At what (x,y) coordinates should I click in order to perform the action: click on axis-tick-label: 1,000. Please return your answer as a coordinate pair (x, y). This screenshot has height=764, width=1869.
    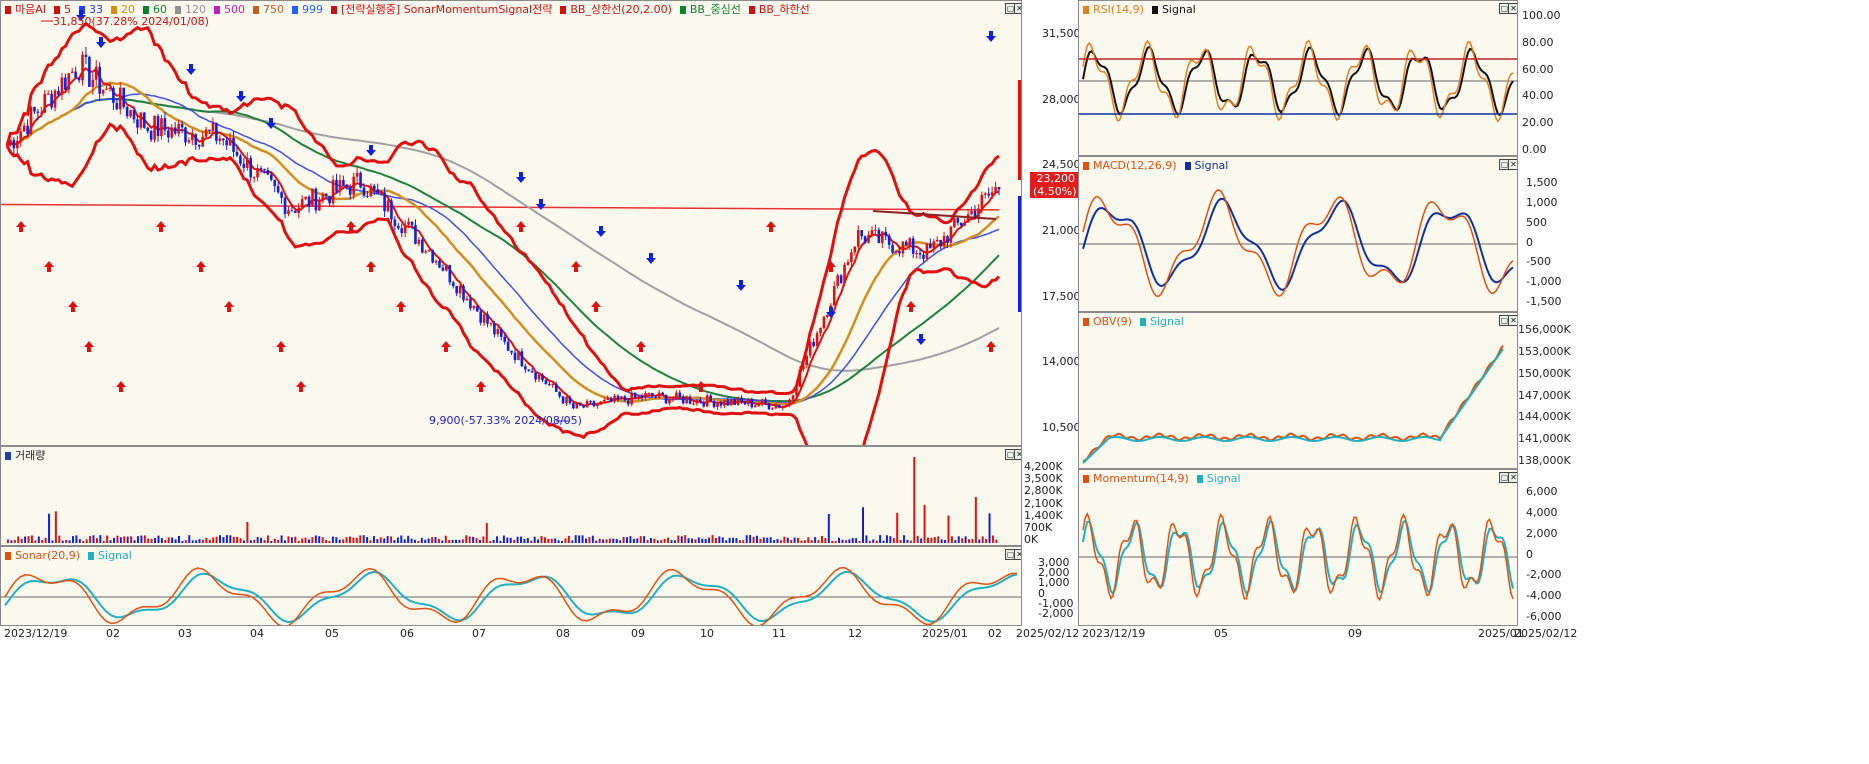
    Looking at the image, I should click on (1542, 202).